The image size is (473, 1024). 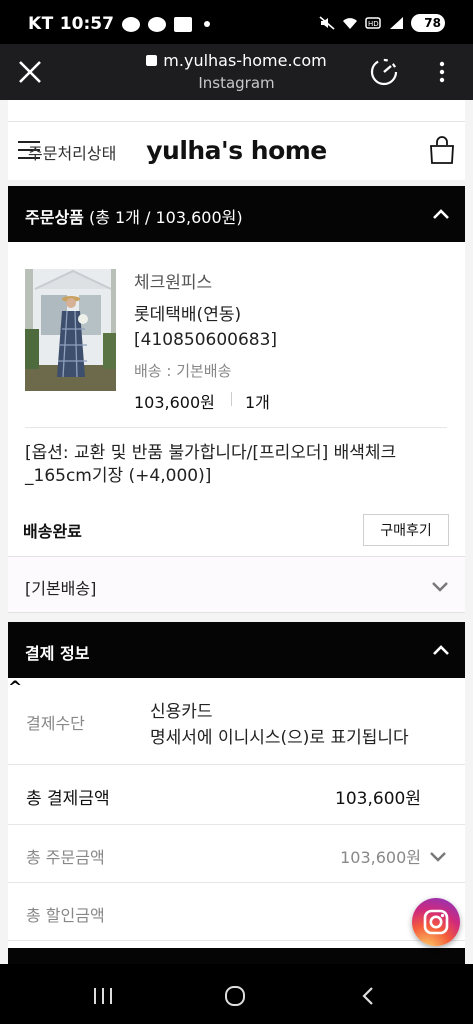 I want to click on wifi-icon, so click(x=350, y=23).